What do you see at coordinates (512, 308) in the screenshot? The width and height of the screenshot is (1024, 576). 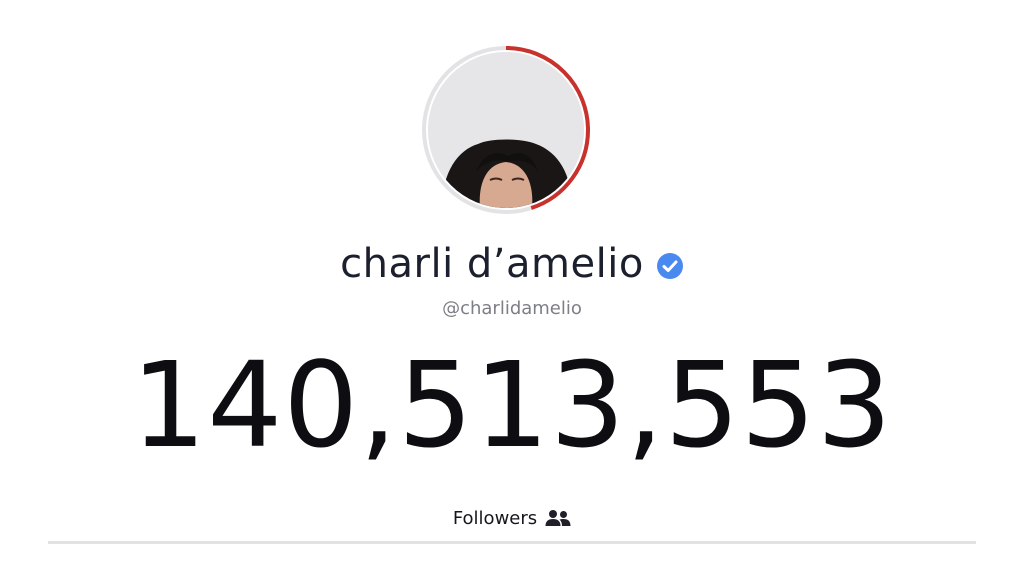 I see `username-handle: @charlidamelio` at bounding box center [512, 308].